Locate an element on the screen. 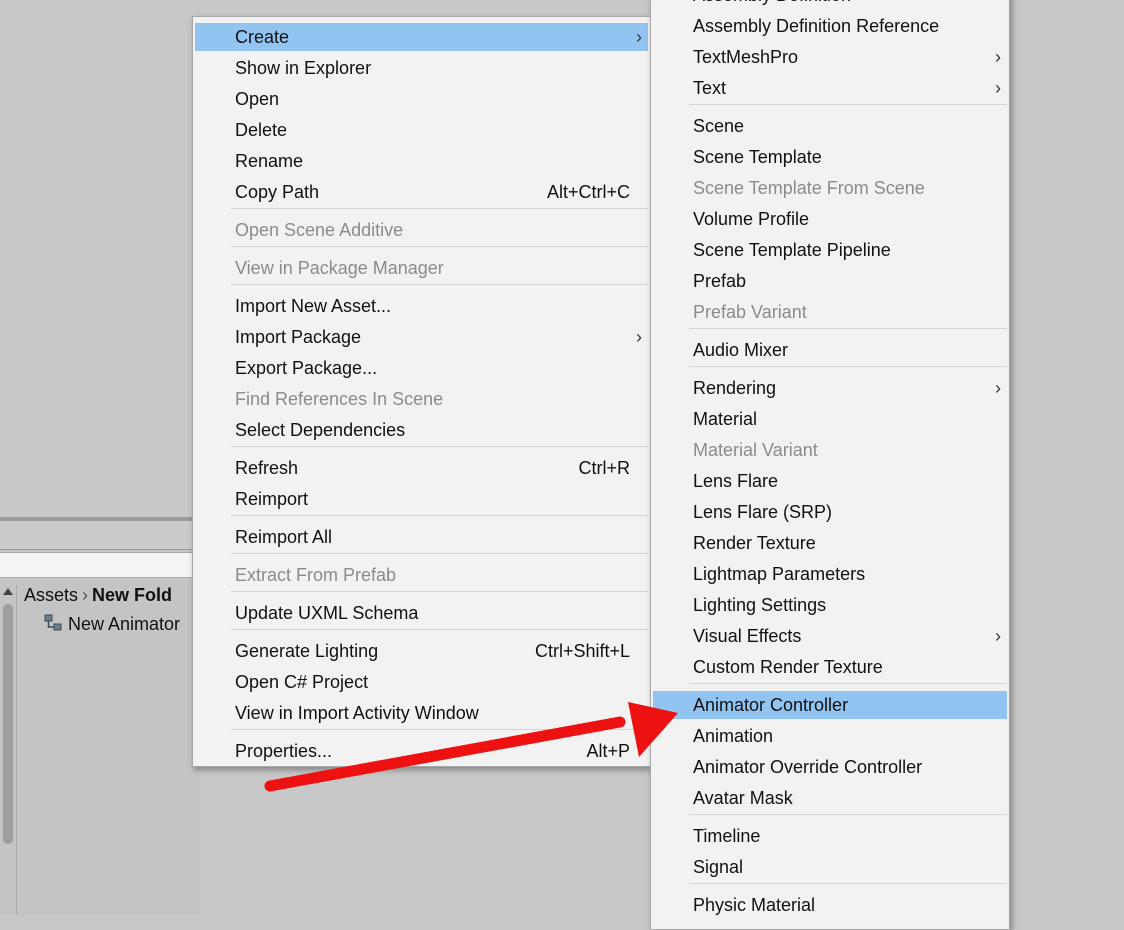  arrow-head is located at coordinates (653, 729).